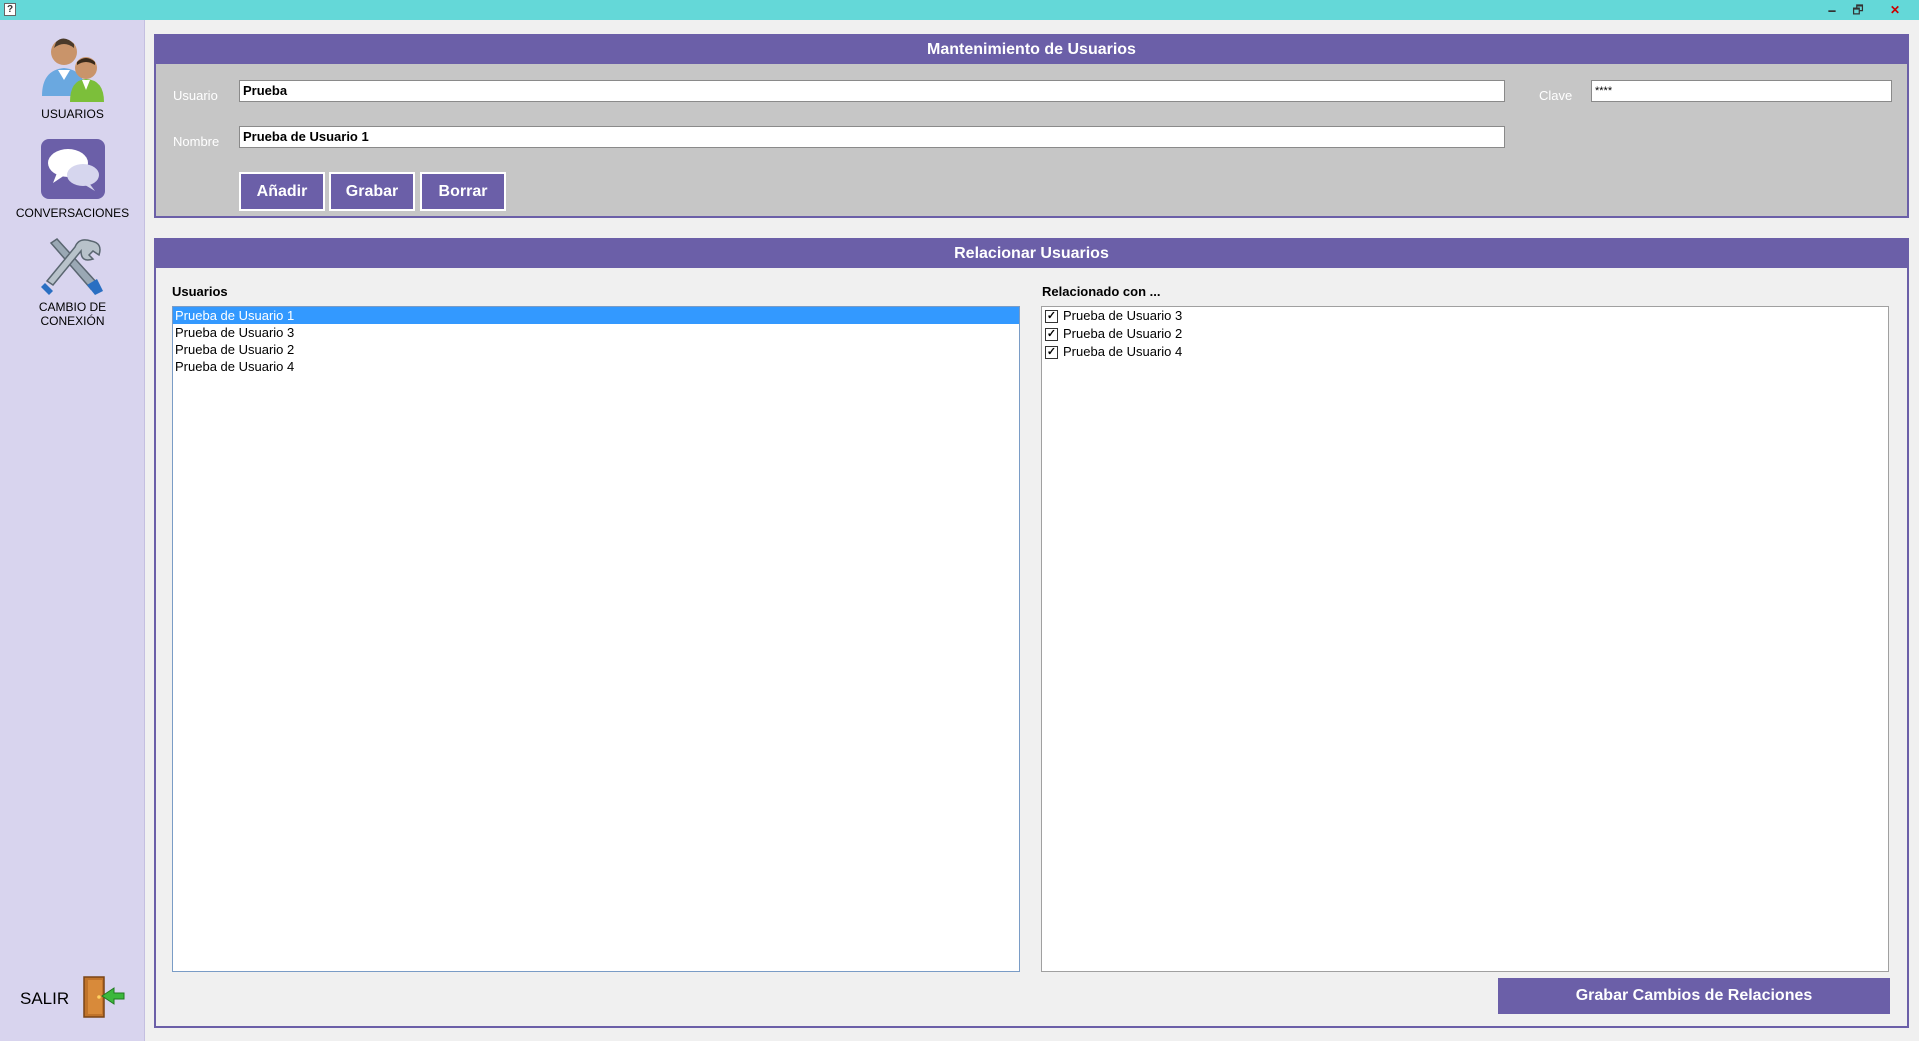 The height and width of the screenshot is (1041, 1919). I want to click on grabar-cambios-relaciones-button: Grabar Cambios de Relaciones, so click(1694, 996).